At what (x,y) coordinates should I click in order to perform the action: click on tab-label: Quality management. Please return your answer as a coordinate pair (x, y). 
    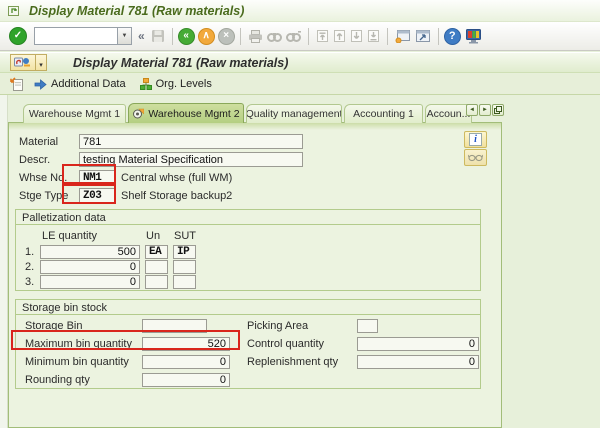
    Looking at the image, I should click on (294, 114).